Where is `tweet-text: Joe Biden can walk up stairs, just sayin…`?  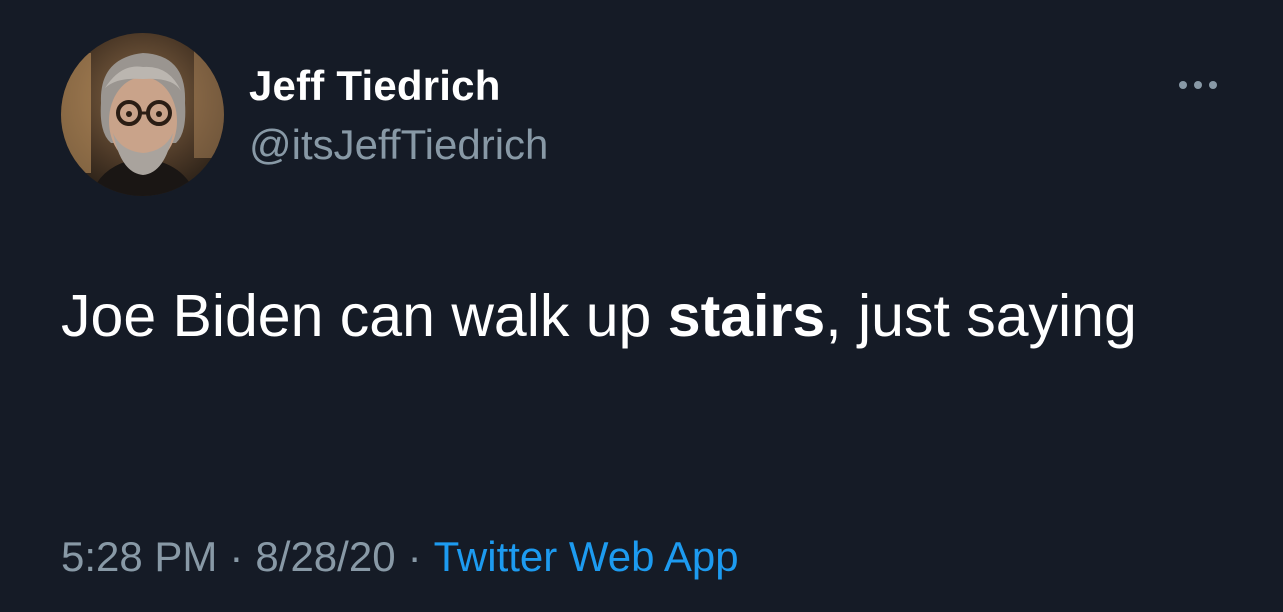 tweet-text: Joe Biden can walk up stairs, just sayin… is located at coordinates (611, 316).